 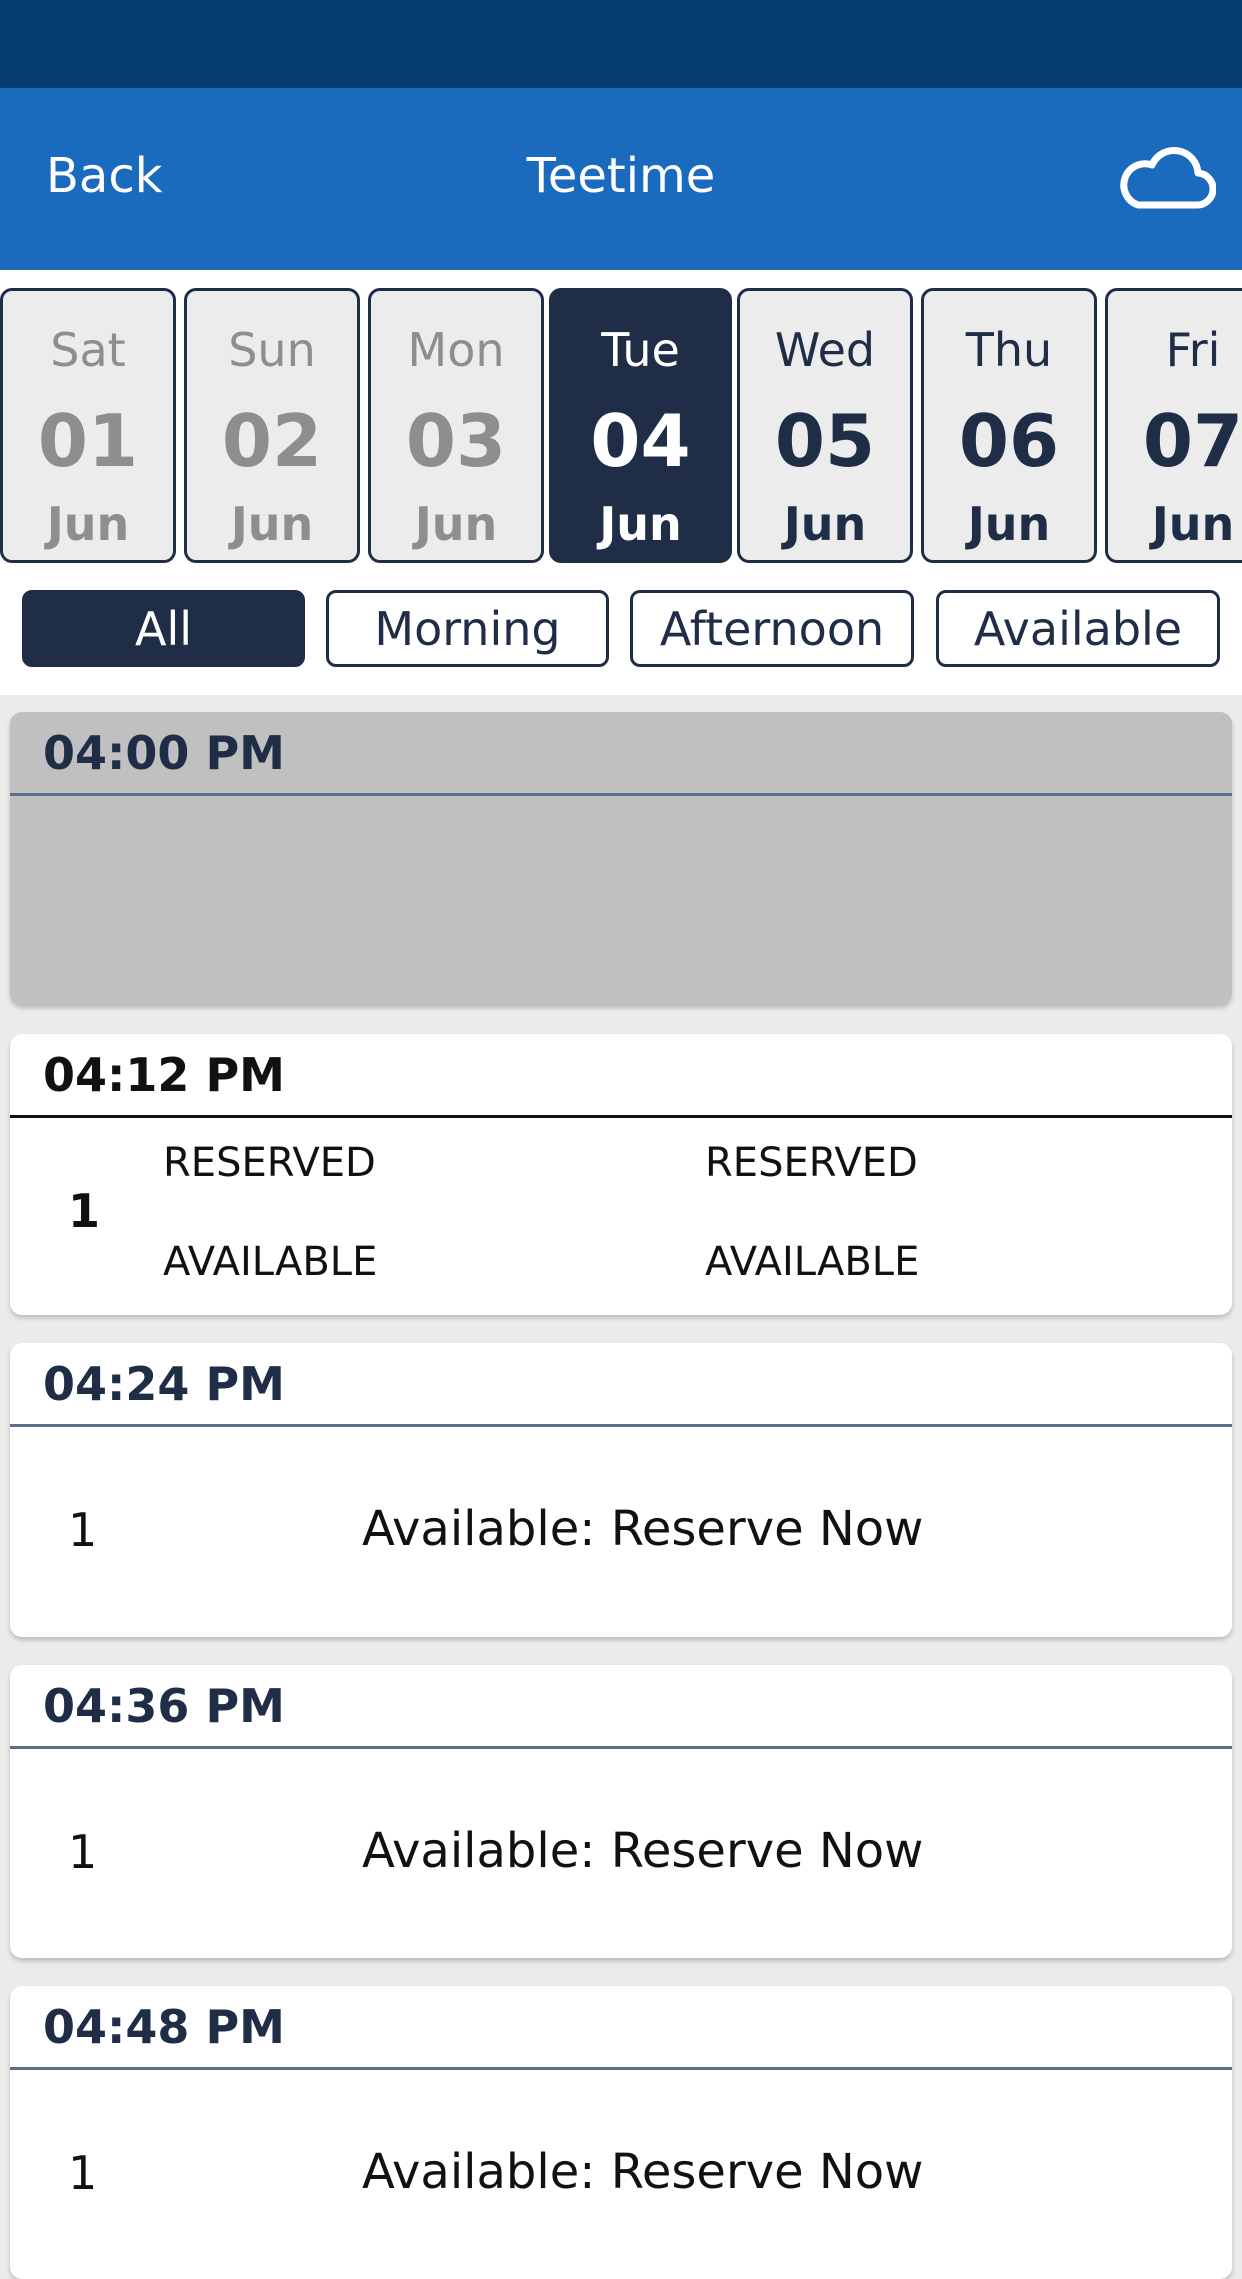 I want to click on filter-all: All, so click(x=163, y=628).